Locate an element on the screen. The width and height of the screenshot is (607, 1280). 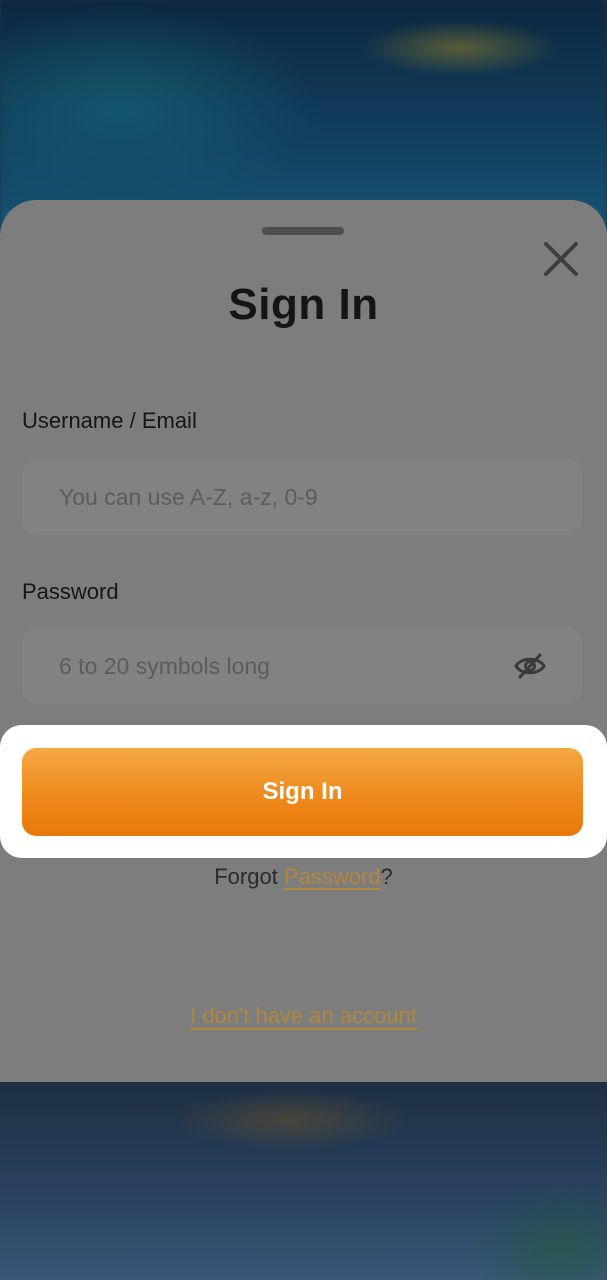
username-field-container is located at coordinates (302, 497).